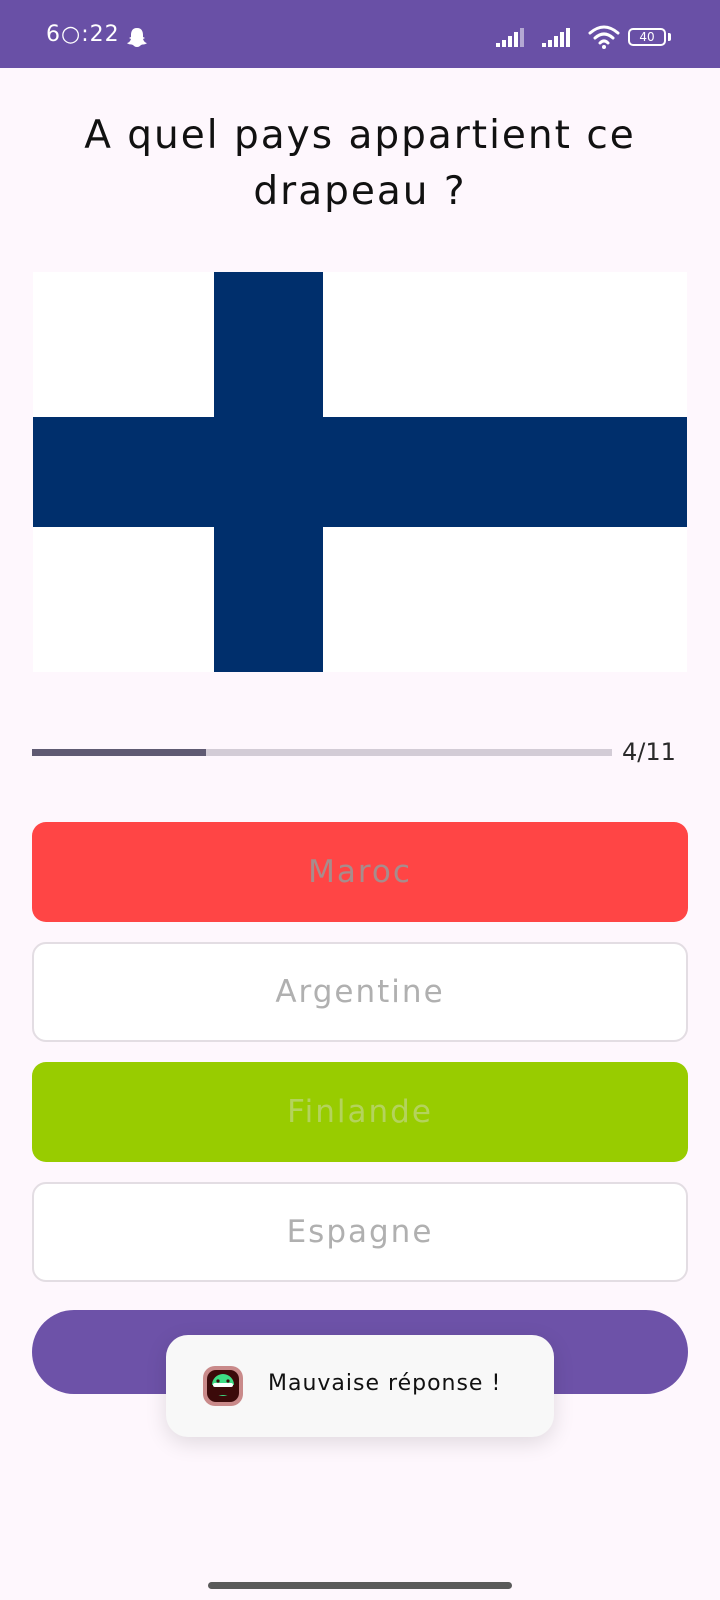 Image resolution: width=720 pixels, height=1600 pixels. I want to click on progress-bar, so click(322, 752).